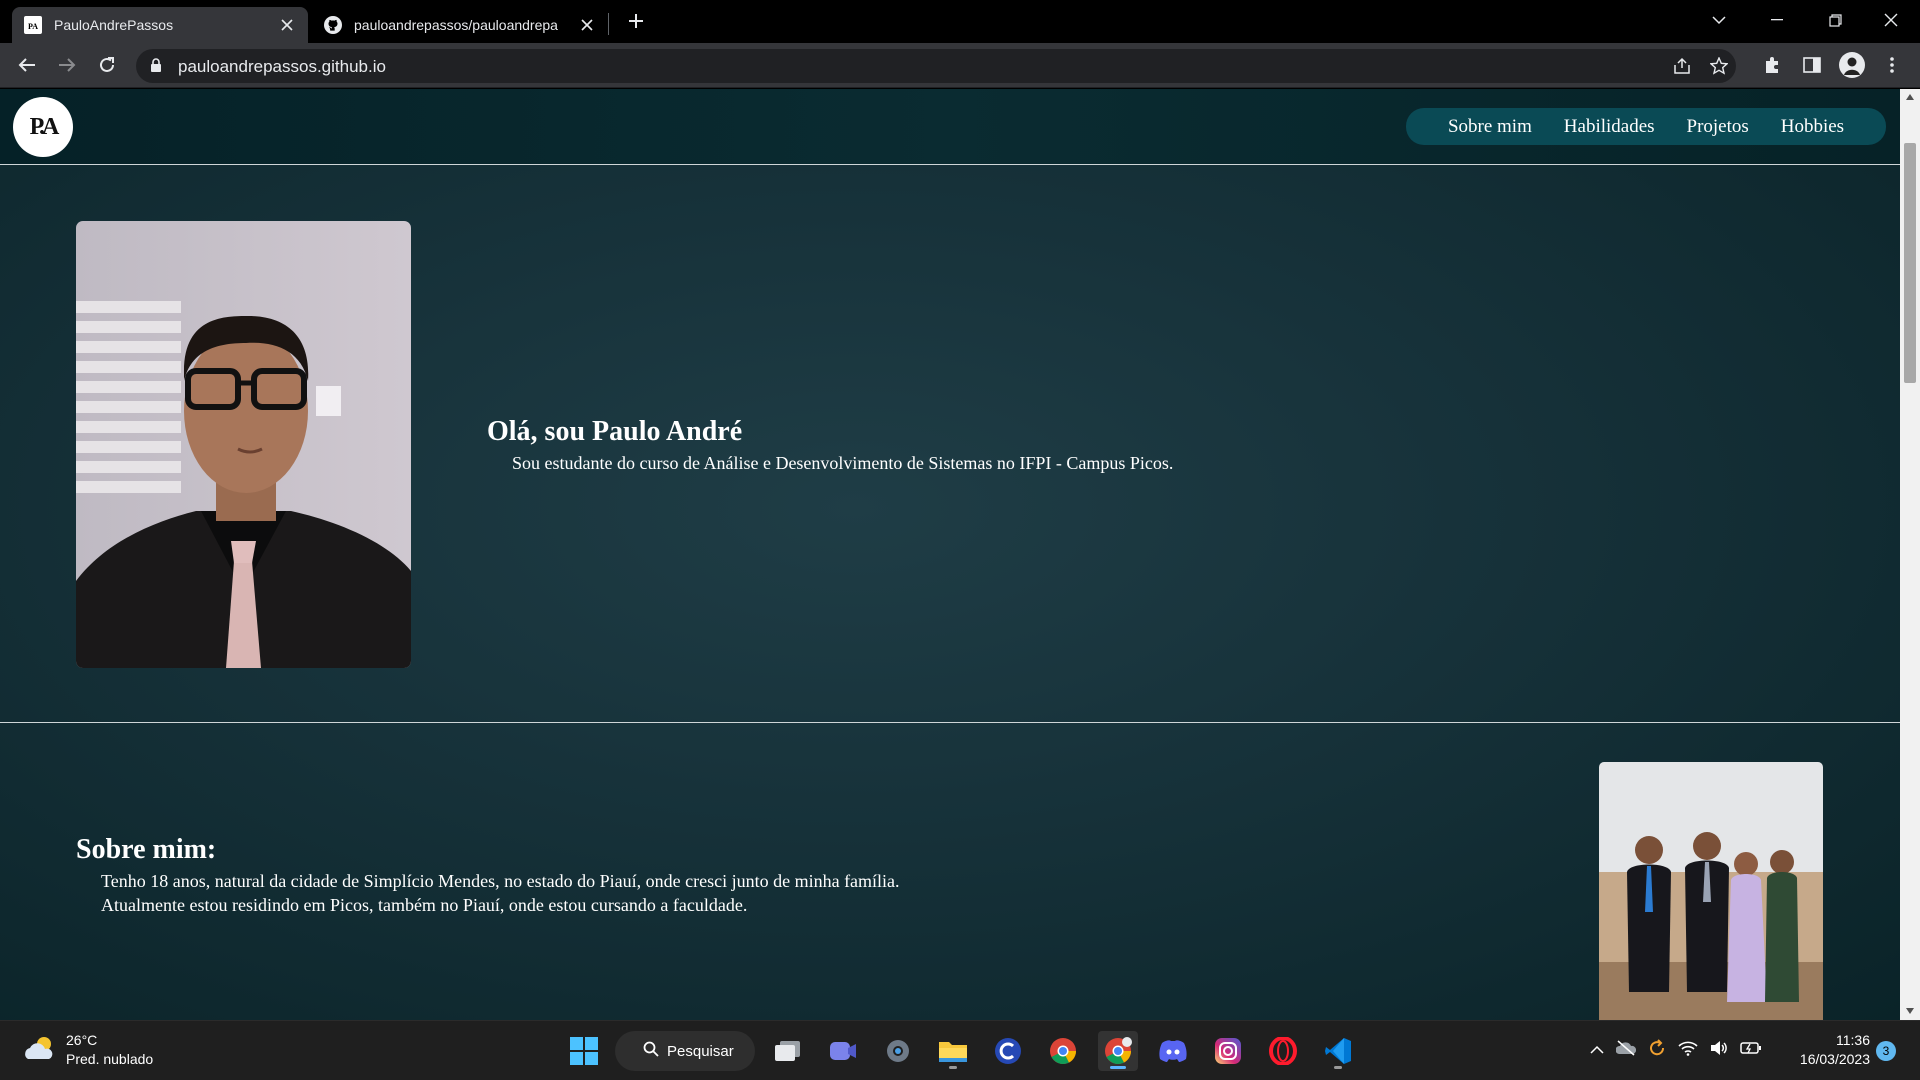 The width and height of the screenshot is (1920, 1080). Describe the element at coordinates (1676, 1050) in the screenshot. I see `system-tray` at that location.